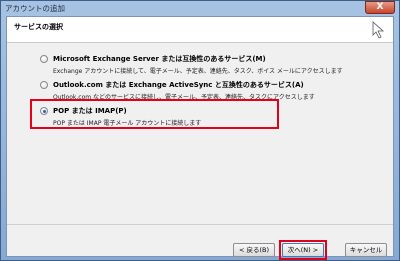  I want to click on next-button: 次へ(N) >, so click(303, 250).